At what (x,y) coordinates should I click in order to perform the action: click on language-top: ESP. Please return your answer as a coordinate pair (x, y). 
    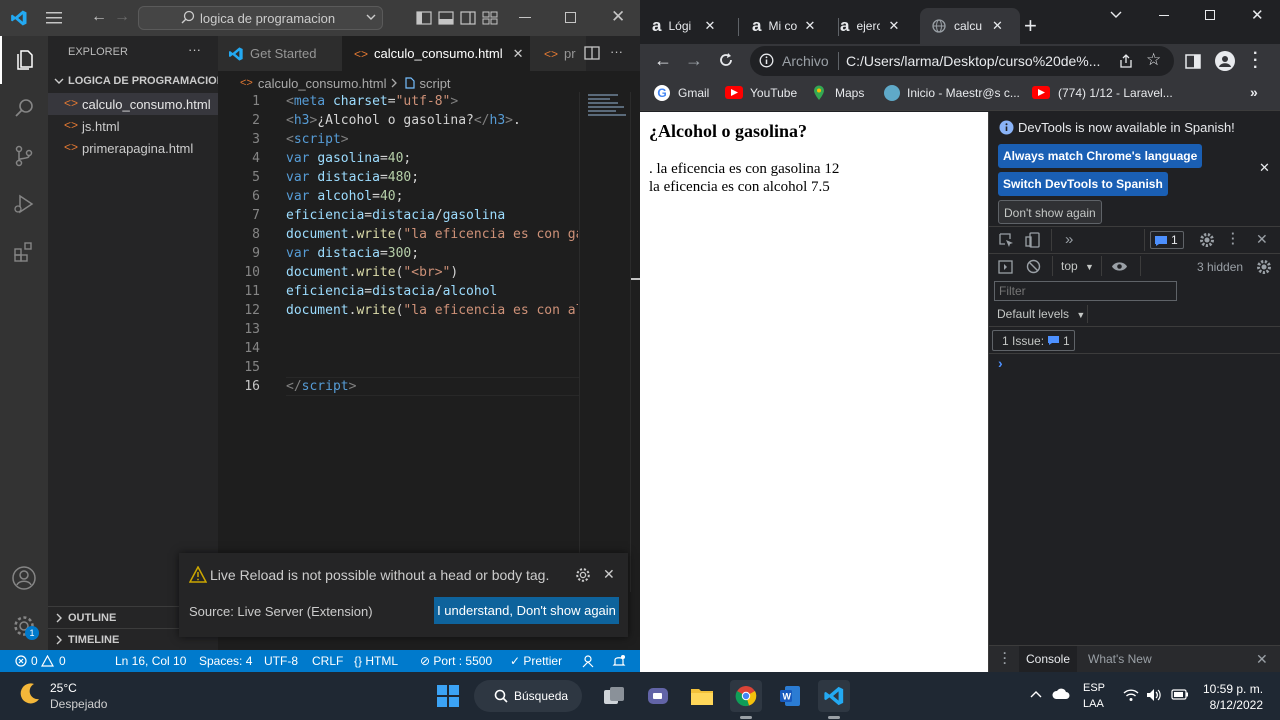
    Looking at the image, I should click on (1094, 688).